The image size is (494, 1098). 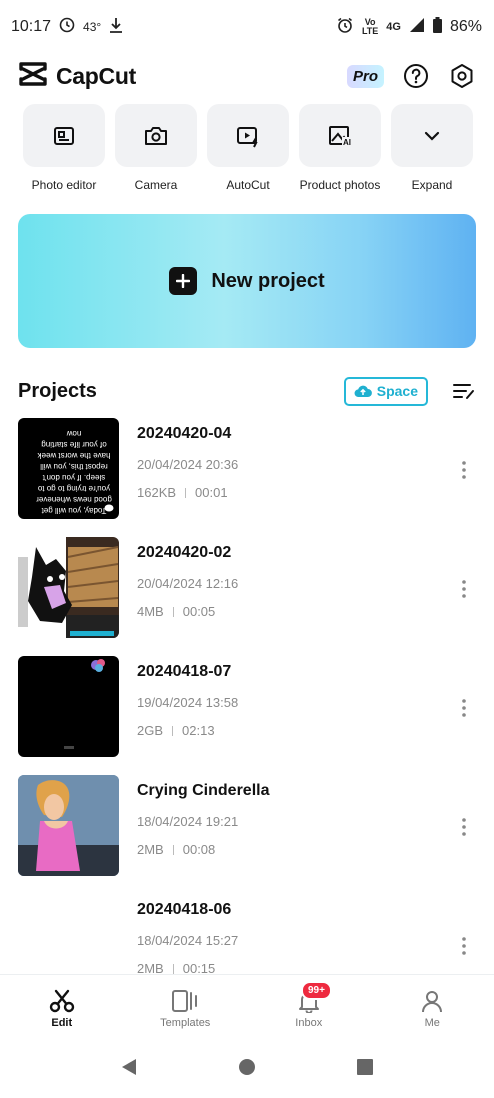 I want to click on home-button, so click(x=247, y=1069).